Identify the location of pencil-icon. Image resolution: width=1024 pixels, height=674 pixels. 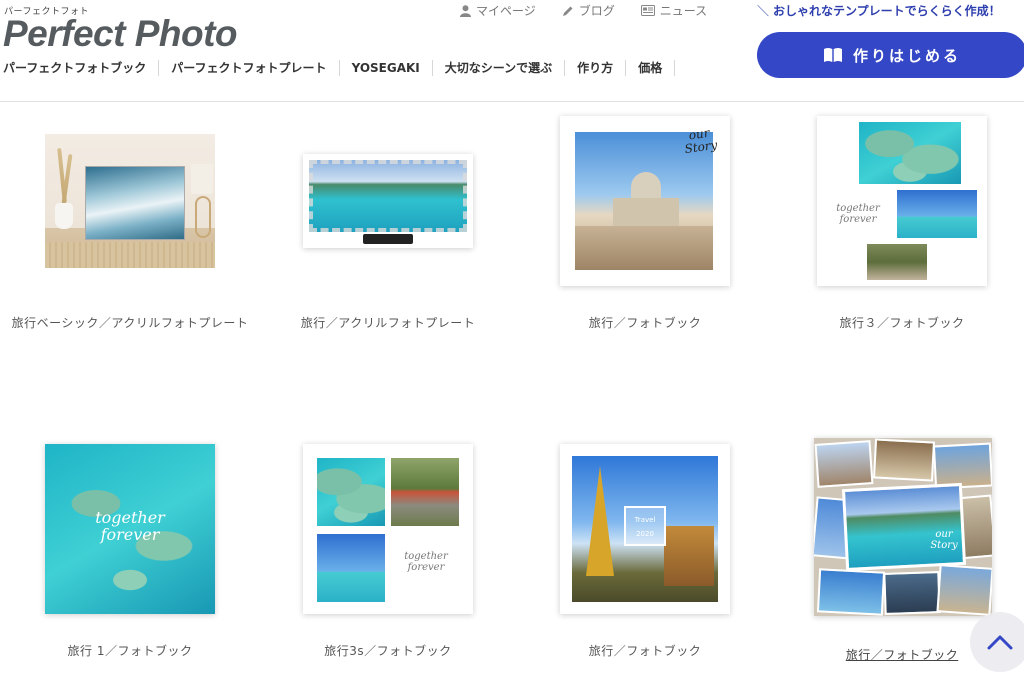
(567, 11).